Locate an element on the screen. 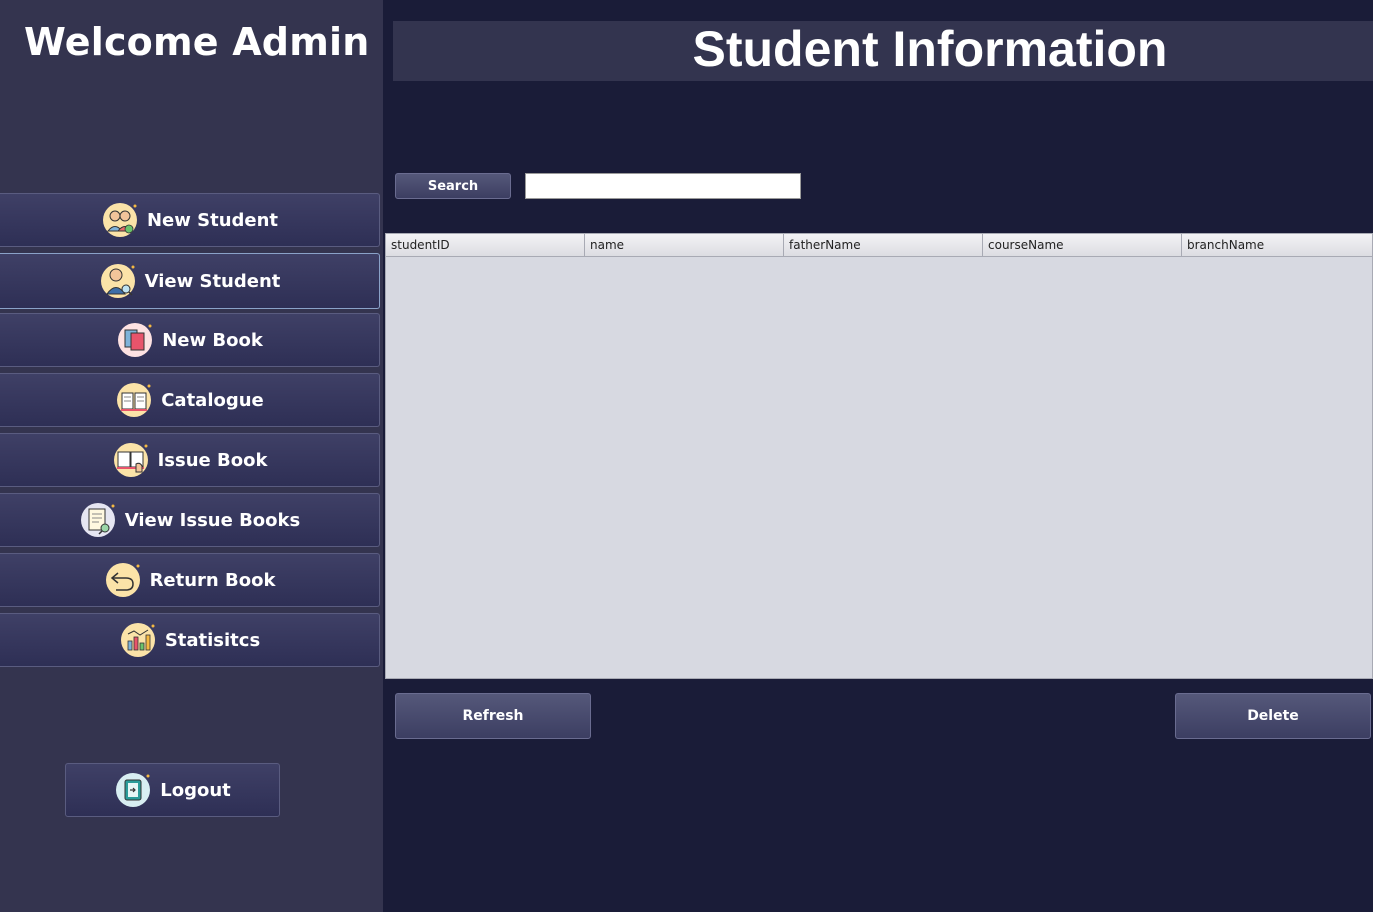 Image resolution: width=1373 pixels, height=912 pixels. add-students-icon is located at coordinates (120, 220).